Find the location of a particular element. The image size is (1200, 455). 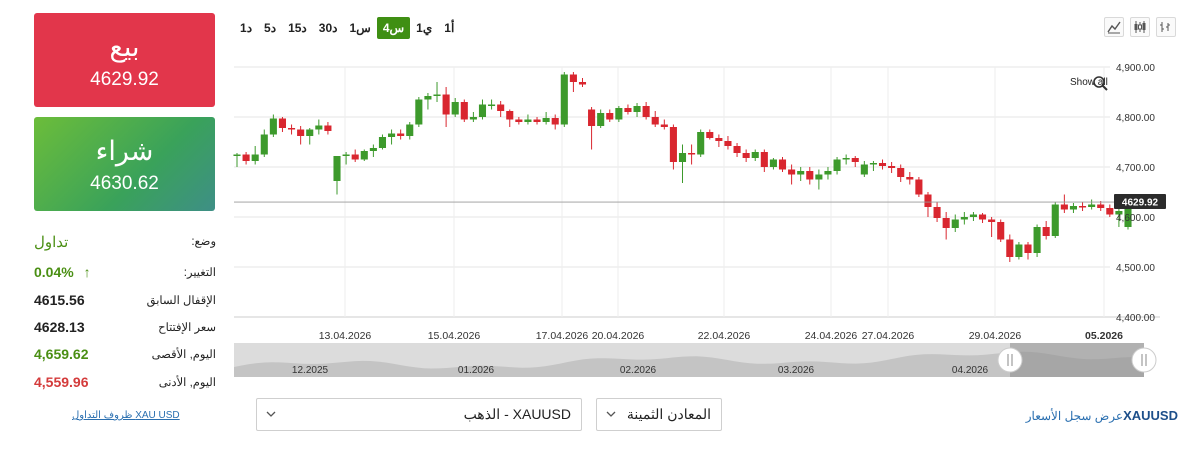

navigator-selected-range is located at coordinates (1077, 360).